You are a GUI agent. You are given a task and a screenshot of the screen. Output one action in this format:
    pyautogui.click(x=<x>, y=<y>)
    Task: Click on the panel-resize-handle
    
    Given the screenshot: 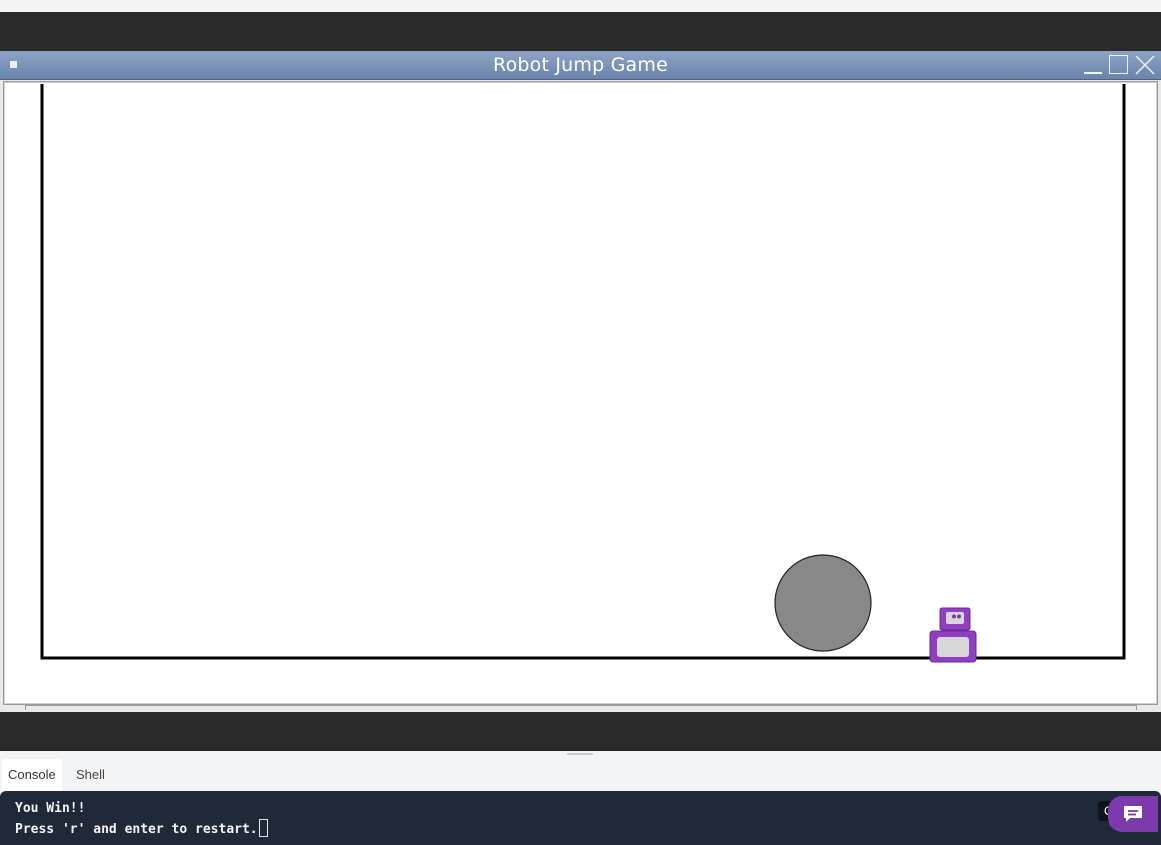 What is the action you would take?
    pyautogui.click(x=580, y=754)
    